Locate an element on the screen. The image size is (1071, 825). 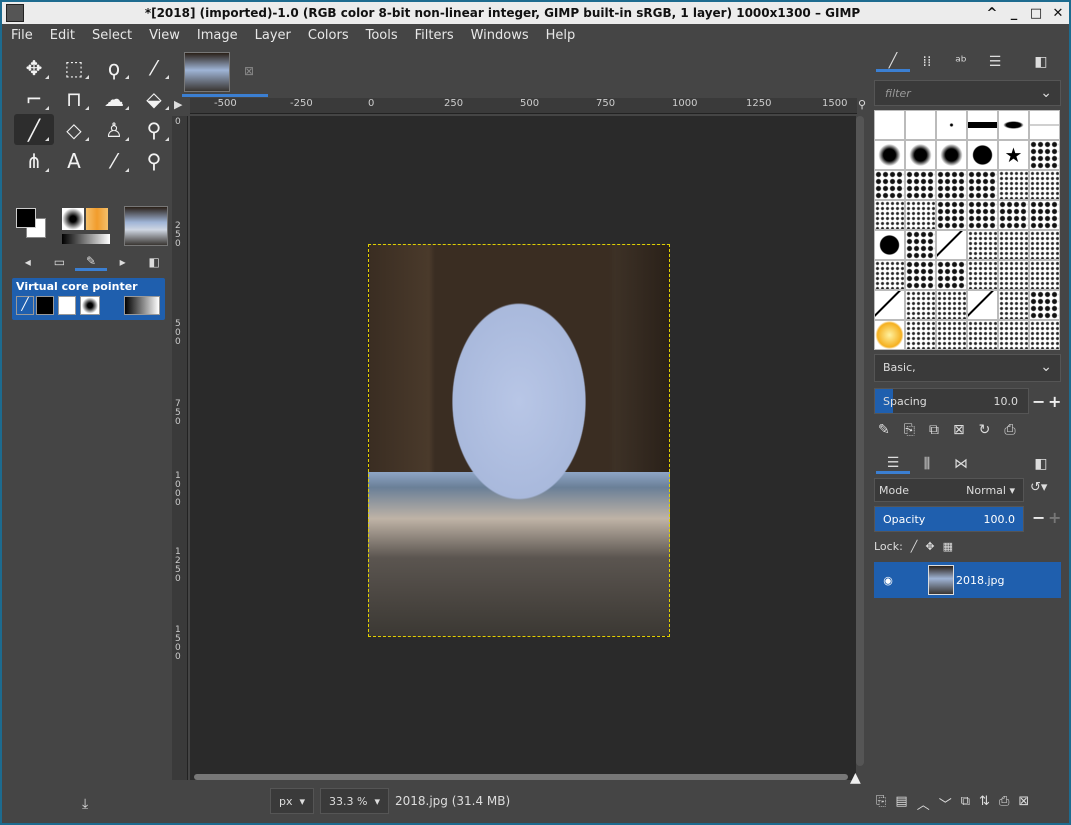
image-tab: ⊠ is located at coordinates (225, 73).